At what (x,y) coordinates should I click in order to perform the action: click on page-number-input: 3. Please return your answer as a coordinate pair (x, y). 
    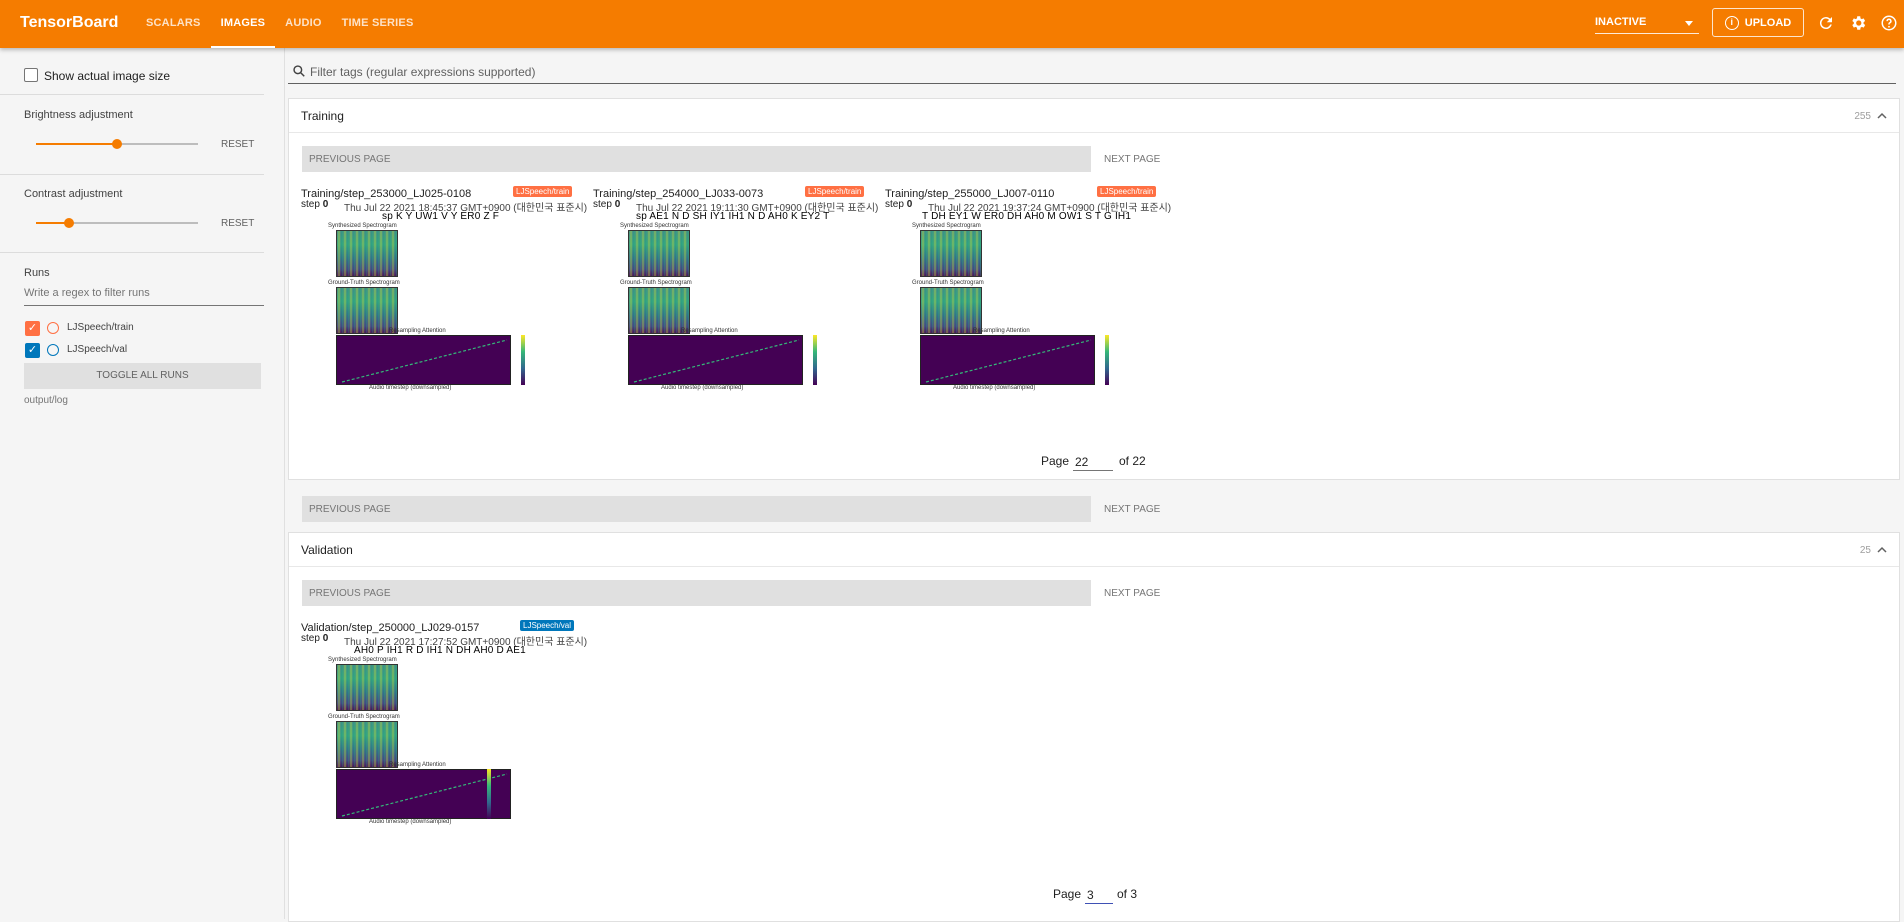
    Looking at the image, I should click on (1099, 896).